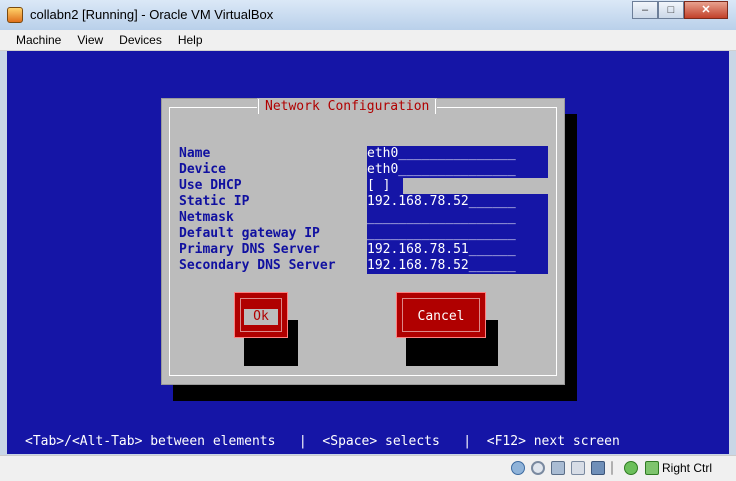 The width and height of the screenshot is (736, 481). I want to click on secondary-dns-field: 192.168.78.52______, so click(457, 266).